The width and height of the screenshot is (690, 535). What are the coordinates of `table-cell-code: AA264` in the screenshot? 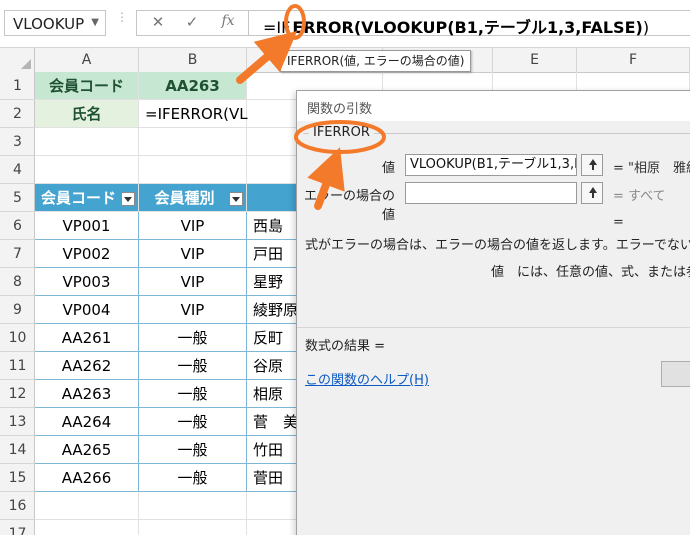 It's located at (87, 422).